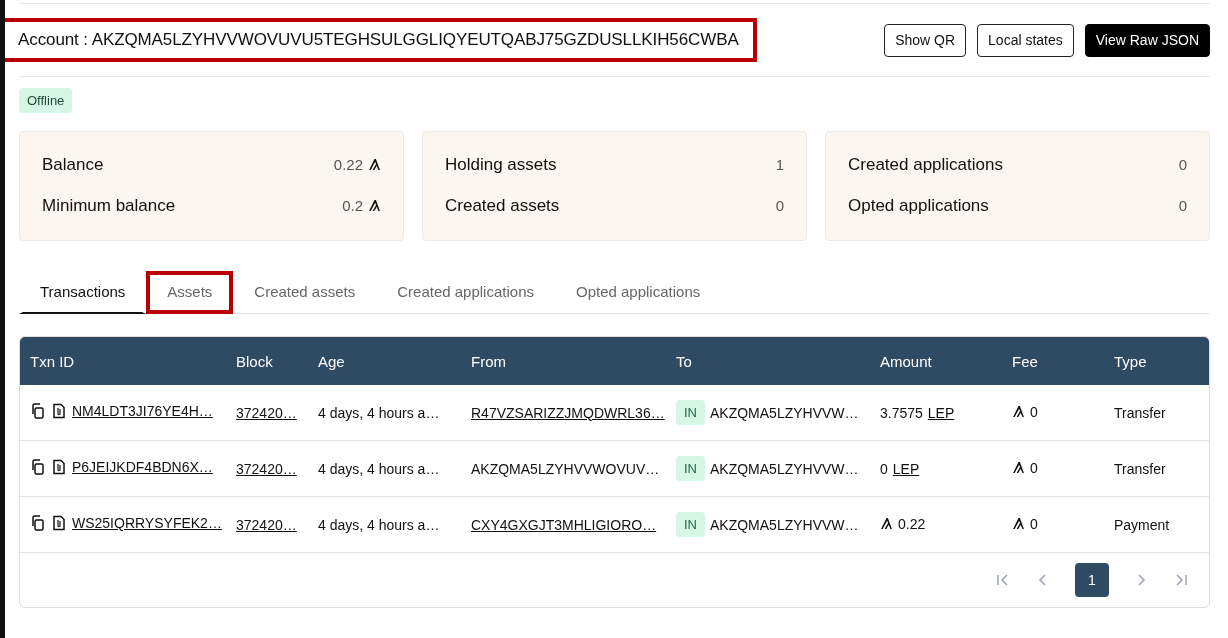  I want to click on summary-value: 0.22, so click(348, 164).